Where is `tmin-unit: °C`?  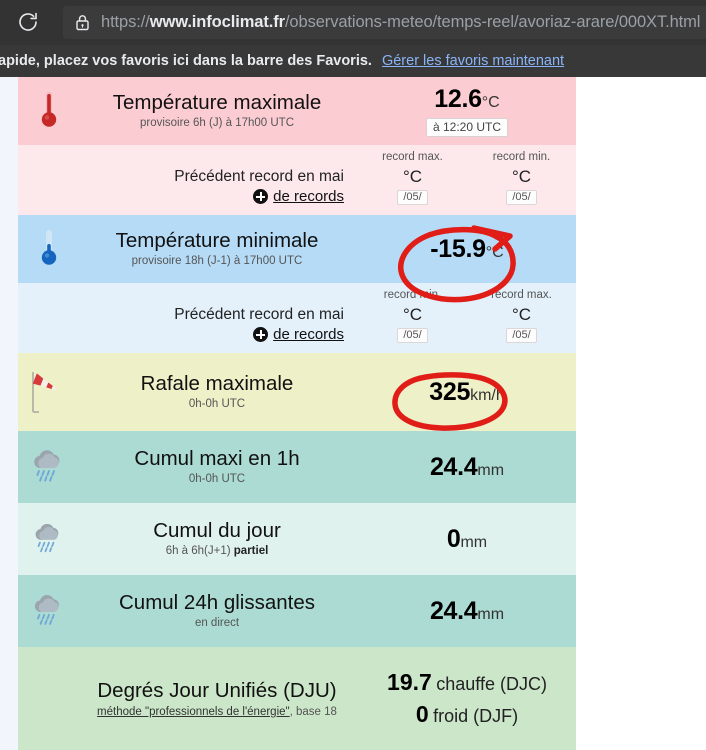 tmin-unit: °C is located at coordinates (494, 252).